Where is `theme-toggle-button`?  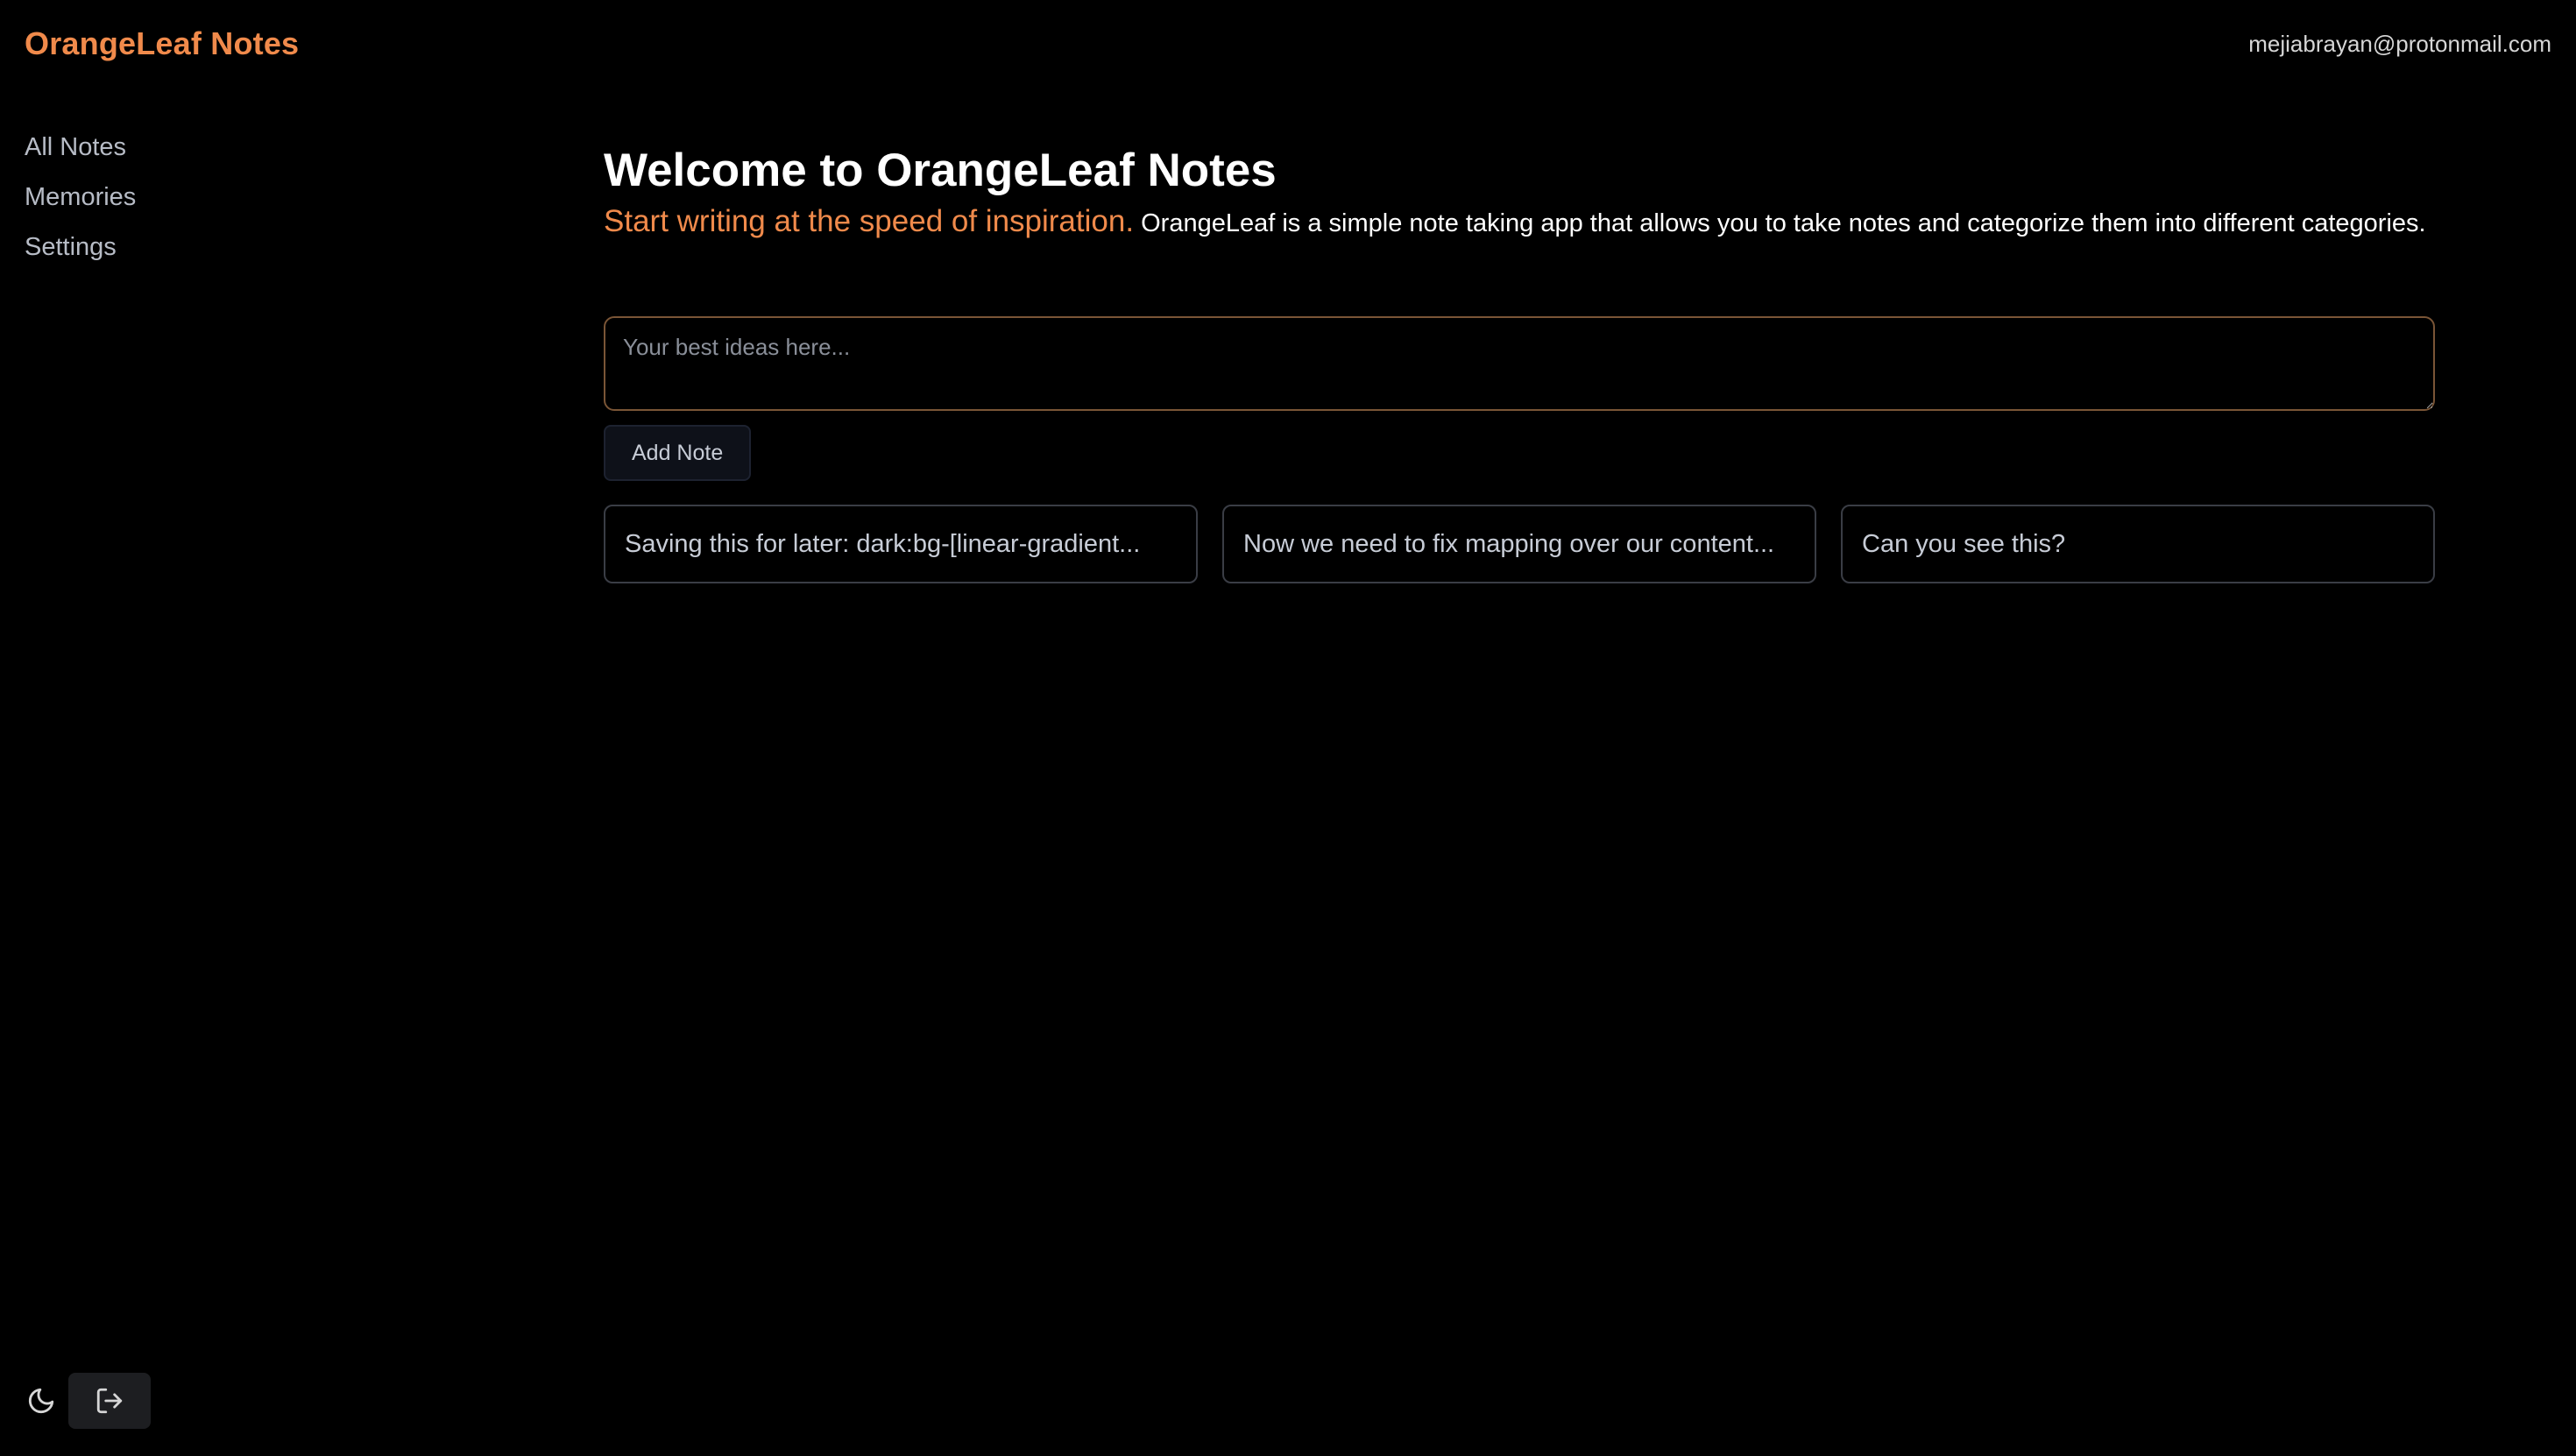
theme-toggle-button is located at coordinates (41, 1400).